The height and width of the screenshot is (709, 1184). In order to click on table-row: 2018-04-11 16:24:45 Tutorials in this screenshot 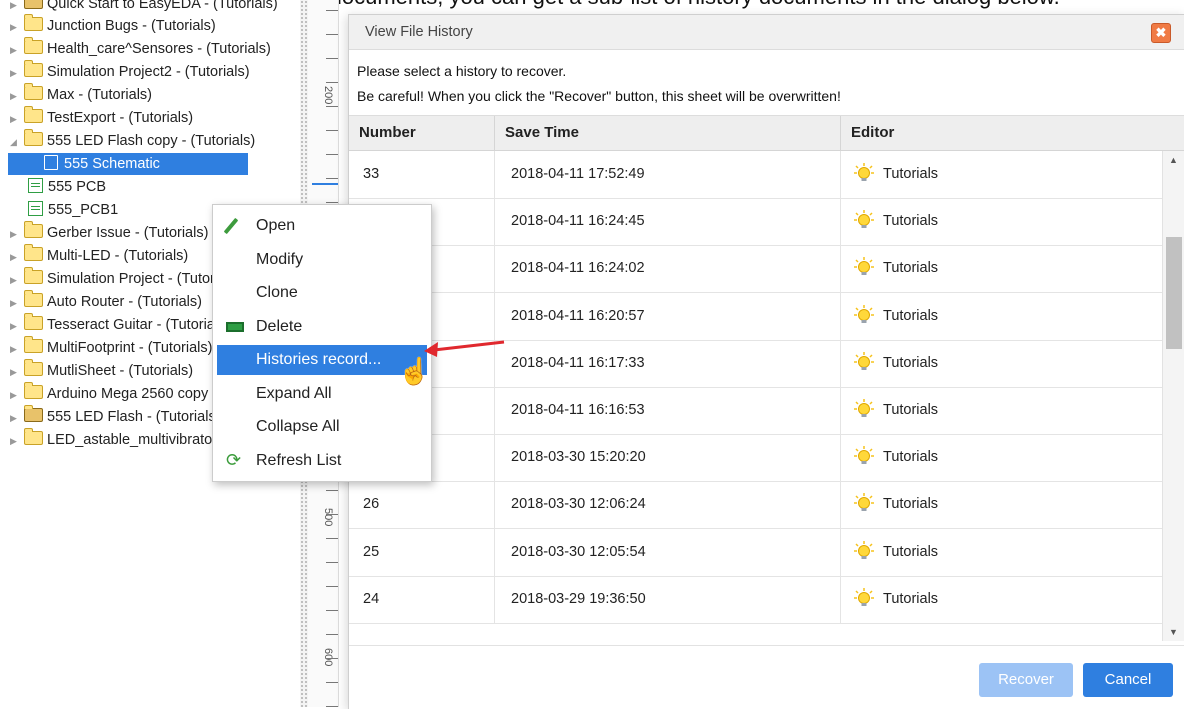, I will do `click(756, 222)`.